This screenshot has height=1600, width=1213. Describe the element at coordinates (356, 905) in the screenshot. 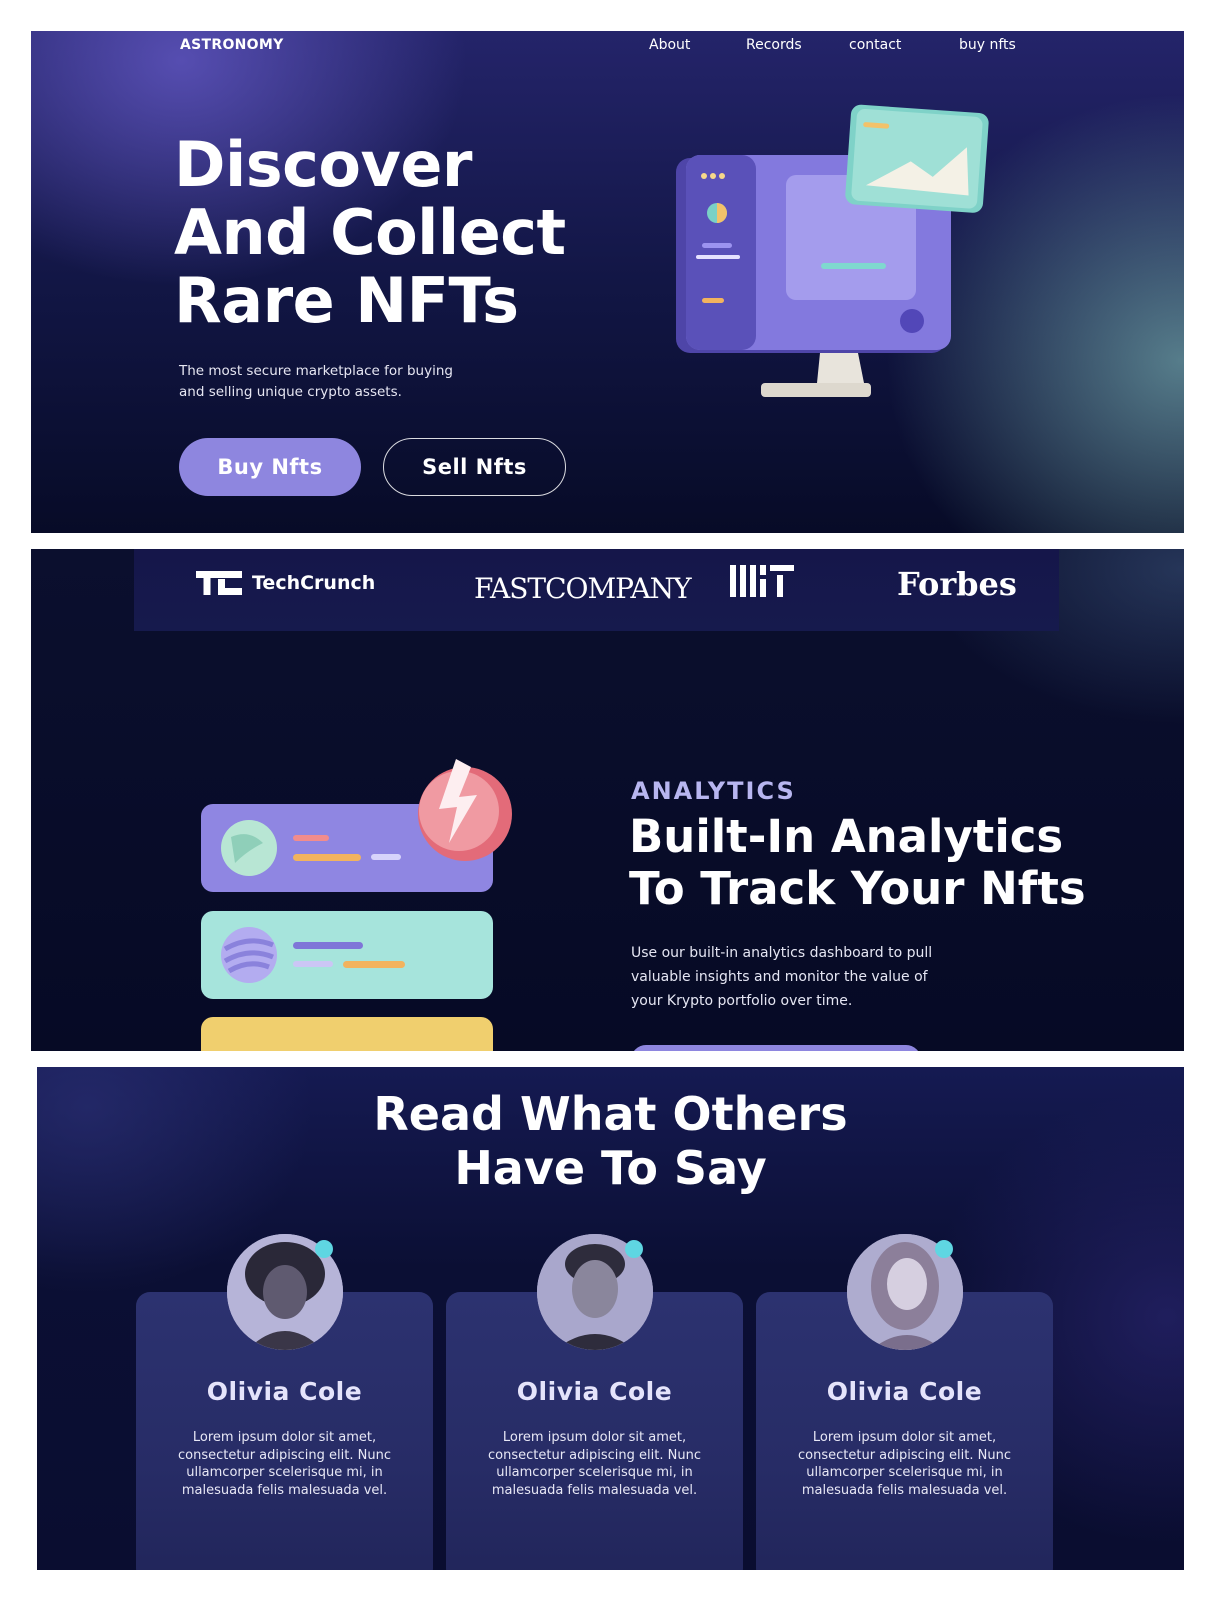

I see `analytics-cards-illustration` at that location.